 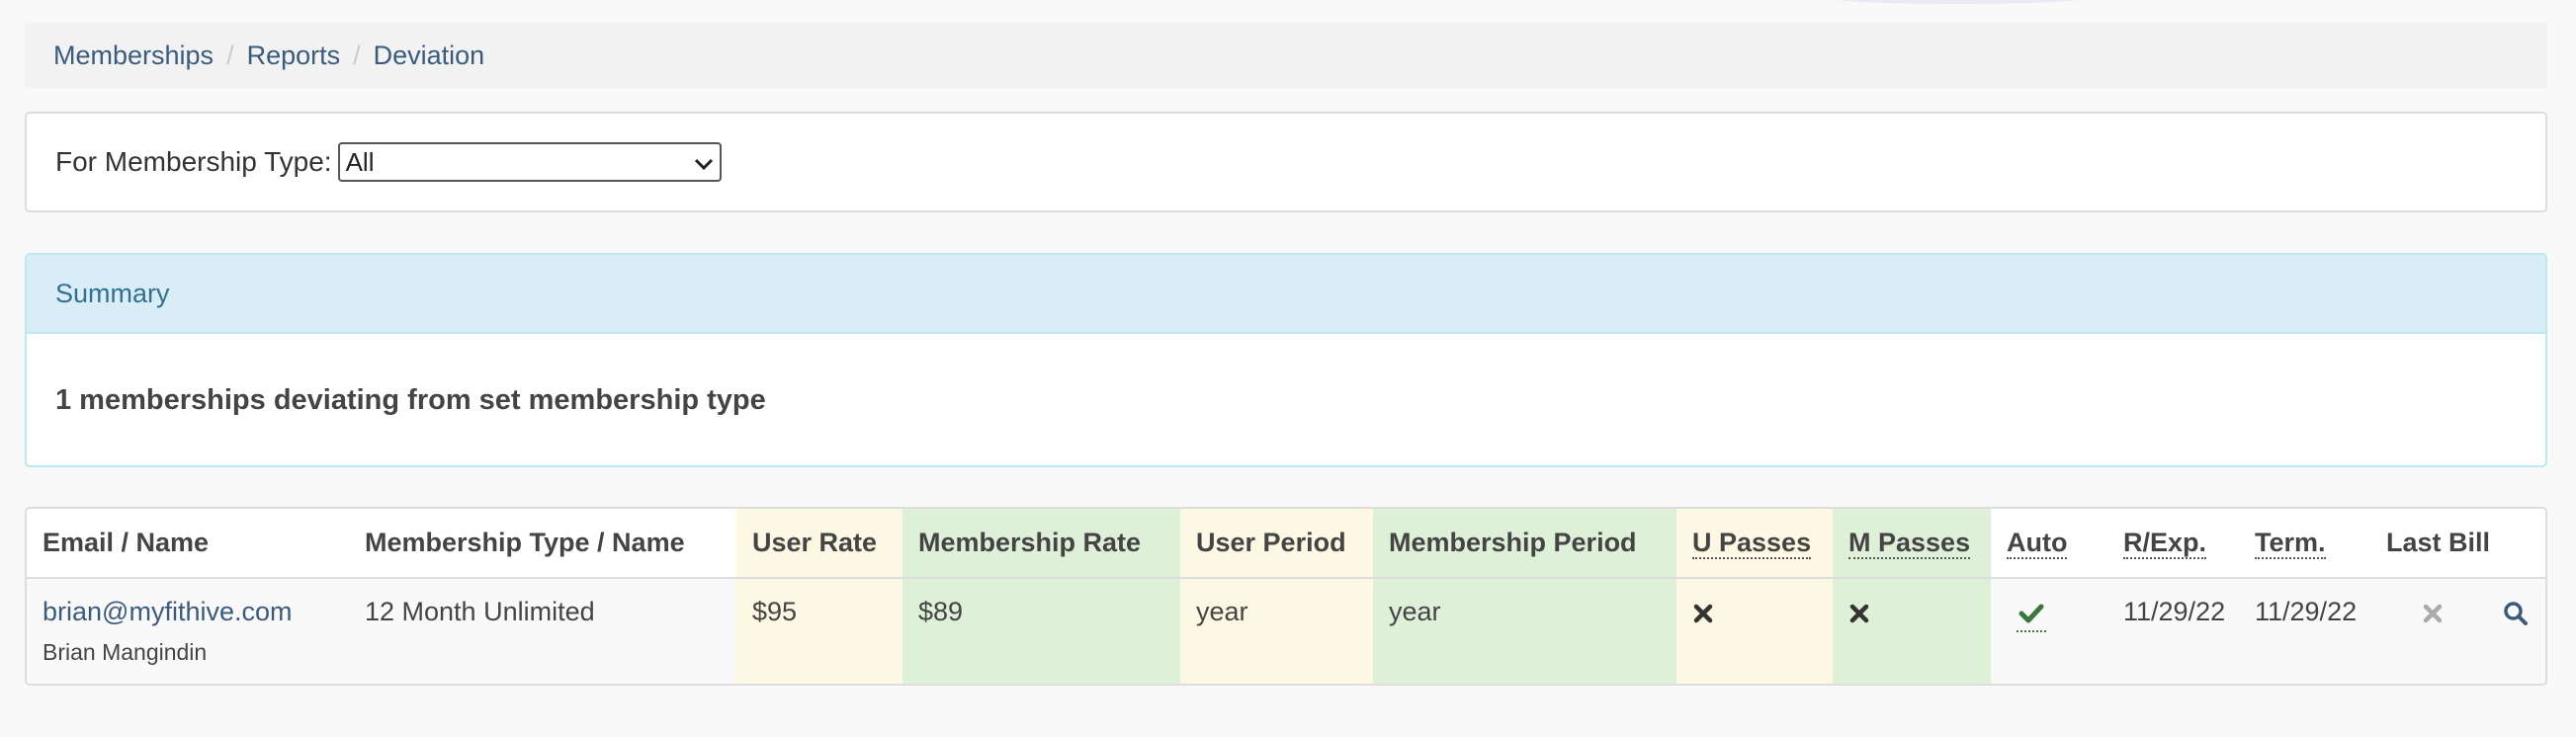 What do you see at coordinates (542, 631) in the screenshot?
I see `cell-type-name: 12 Month Unlimited` at bounding box center [542, 631].